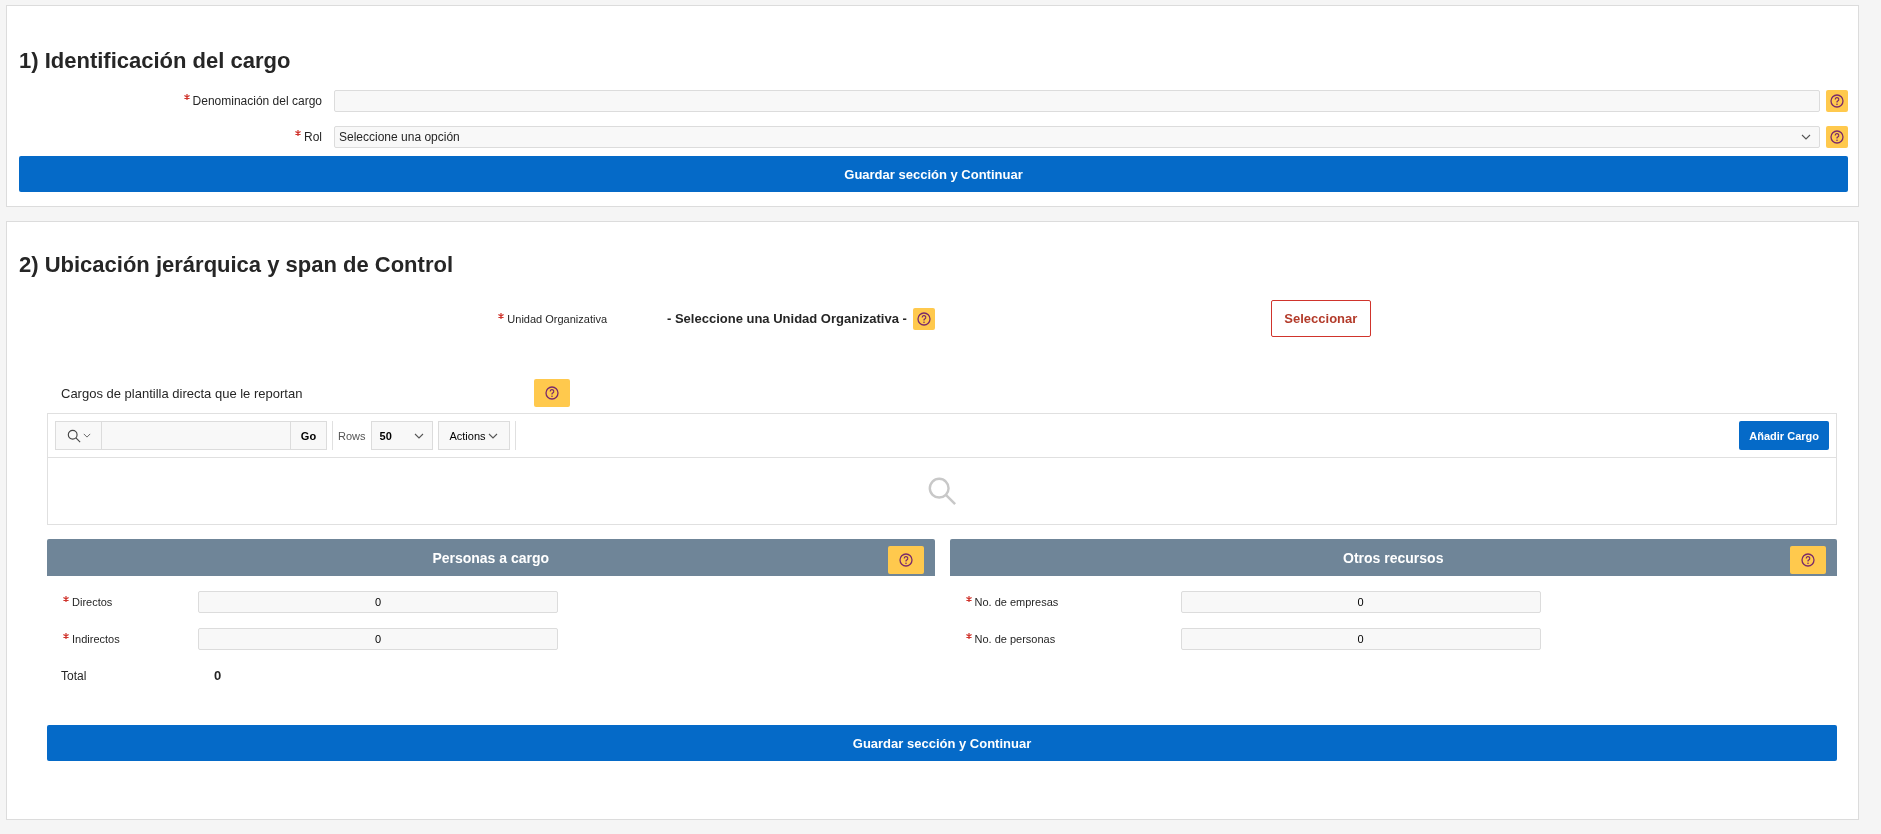  What do you see at coordinates (1393, 557) in the screenshot?
I see `panel-title: Otros recursos` at bounding box center [1393, 557].